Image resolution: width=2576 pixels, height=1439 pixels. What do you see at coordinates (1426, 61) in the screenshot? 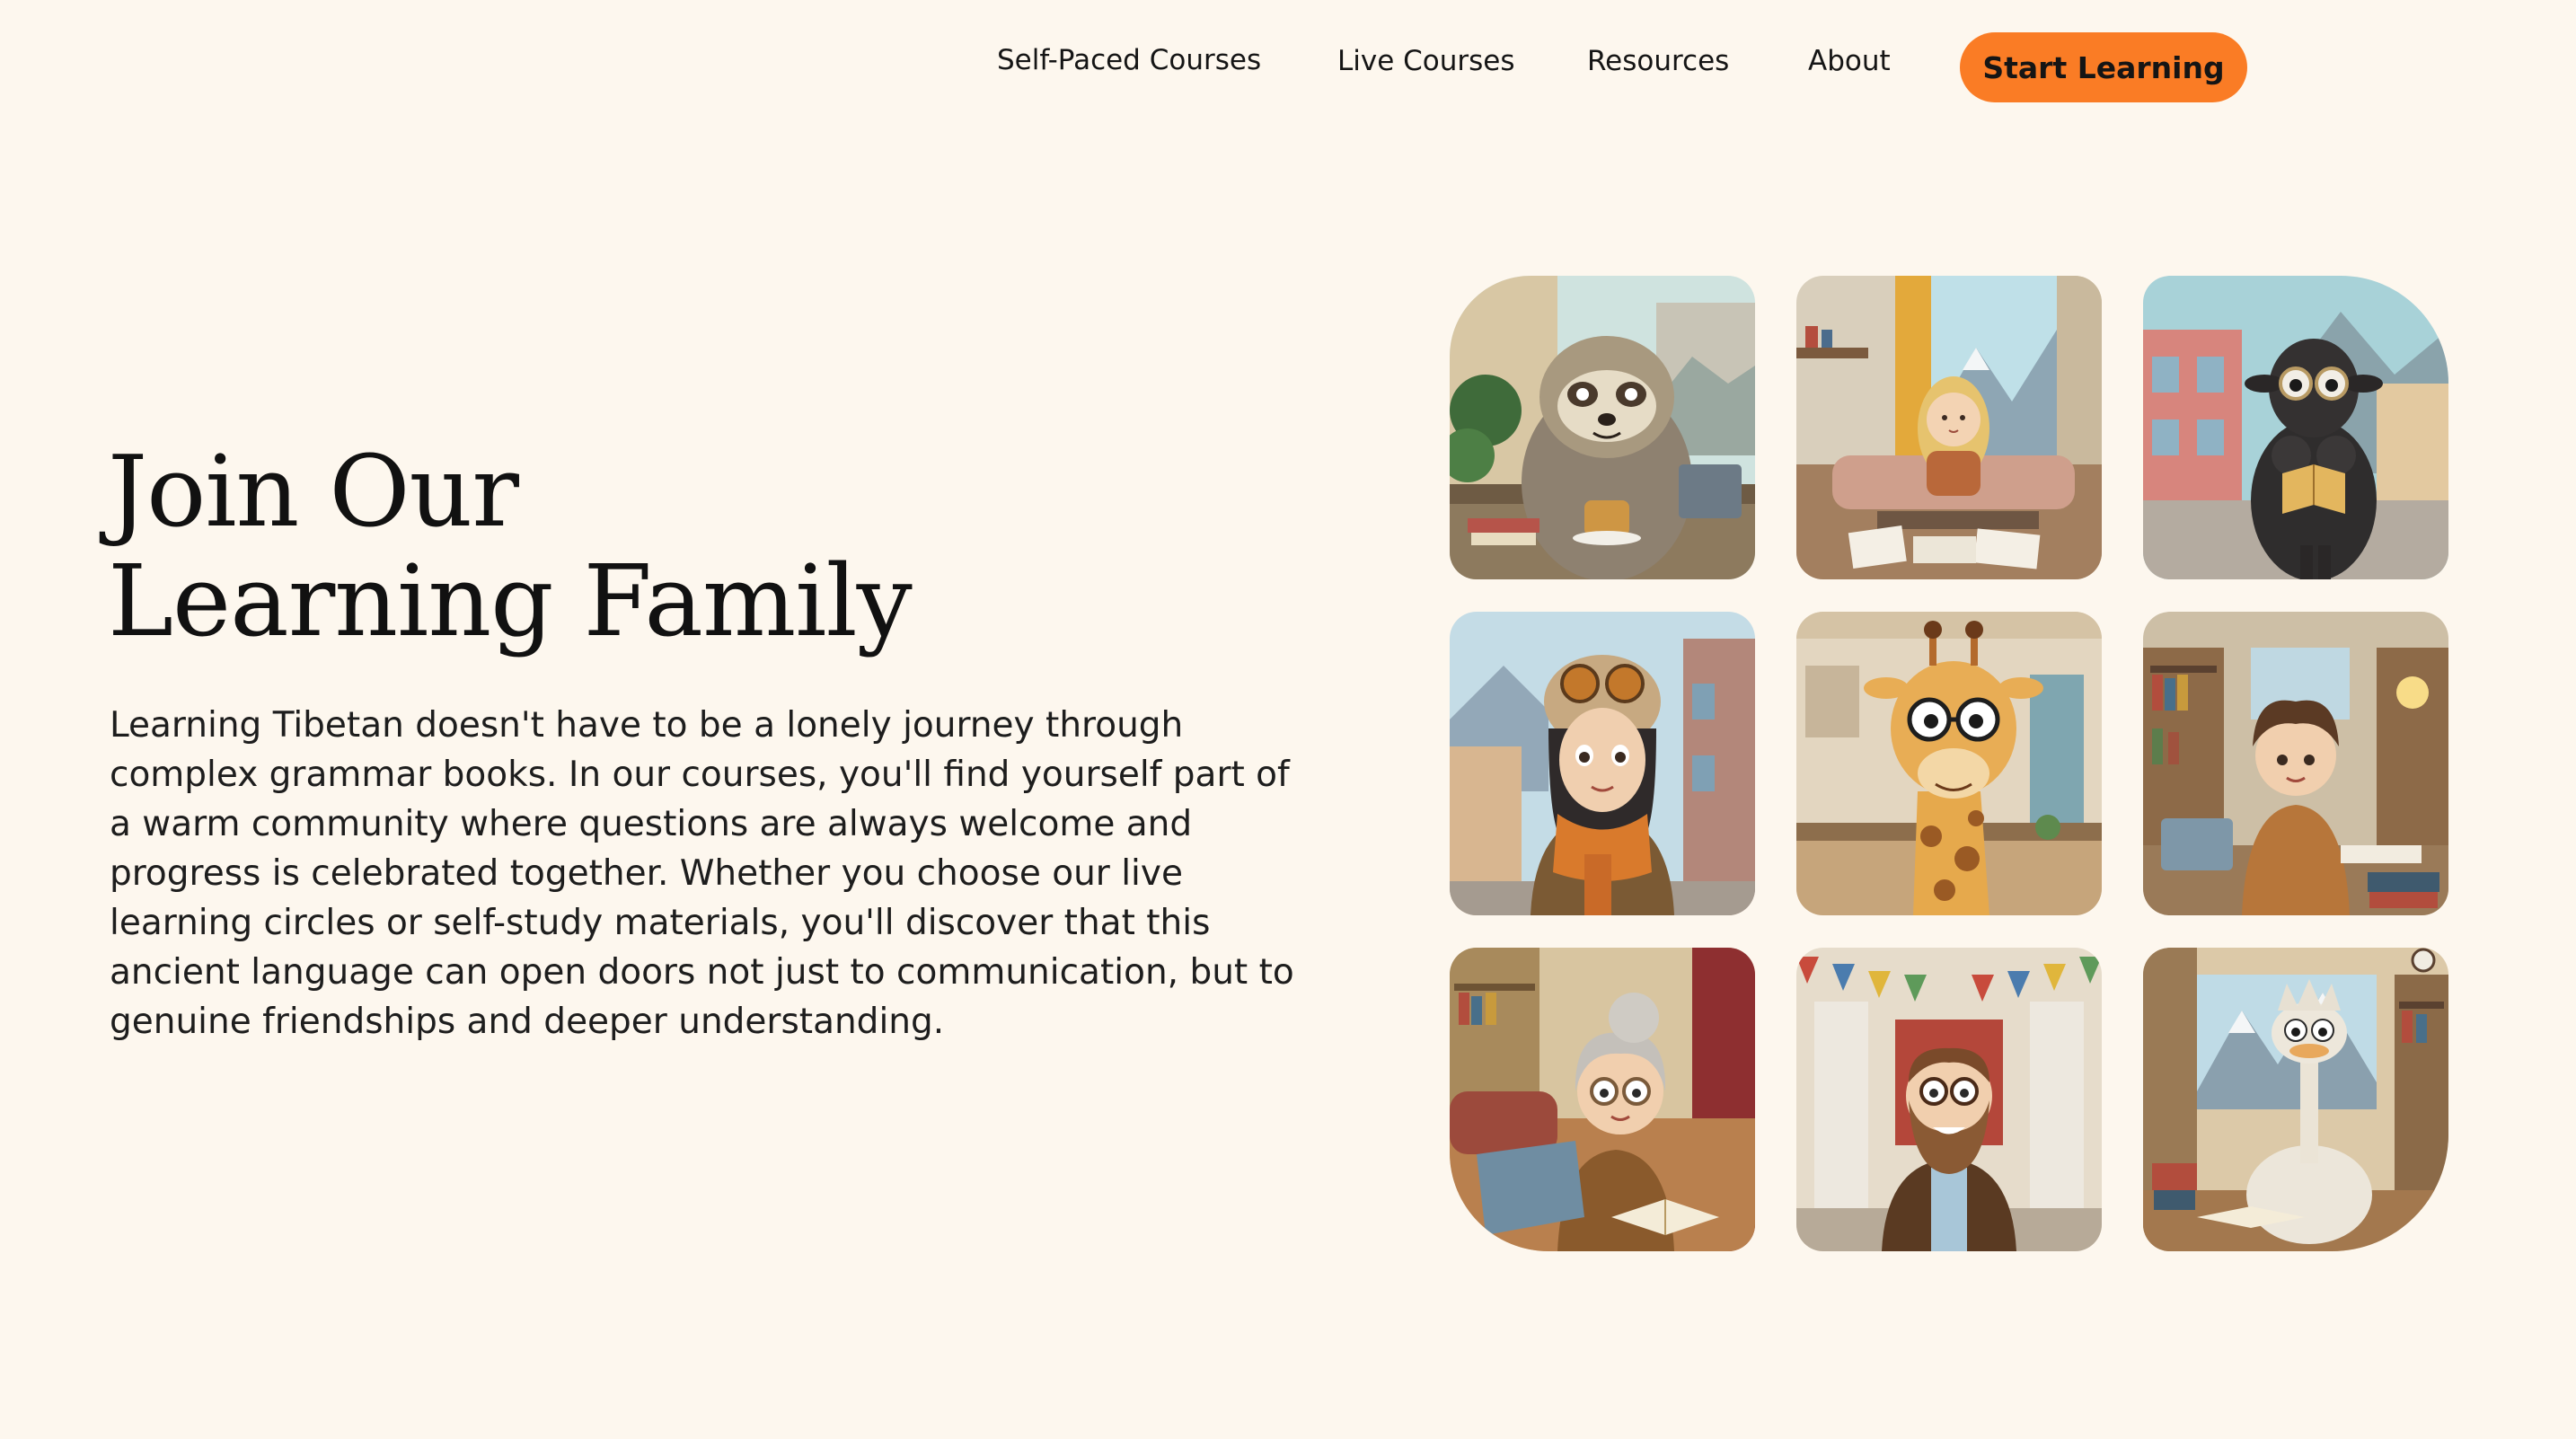
I see `nav-link-live-courses: Live Courses` at bounding box center [1426, 61].